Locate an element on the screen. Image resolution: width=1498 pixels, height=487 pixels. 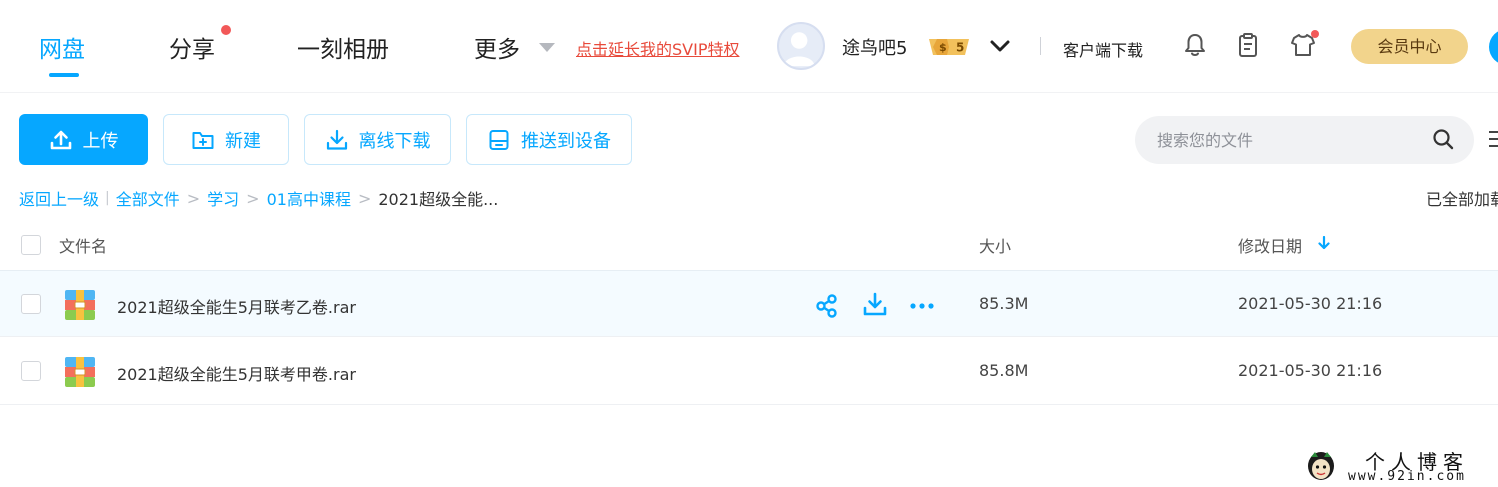
file-name: 2021超级全能生5月联考乙卷.rar is located at coordinates (236, 306).